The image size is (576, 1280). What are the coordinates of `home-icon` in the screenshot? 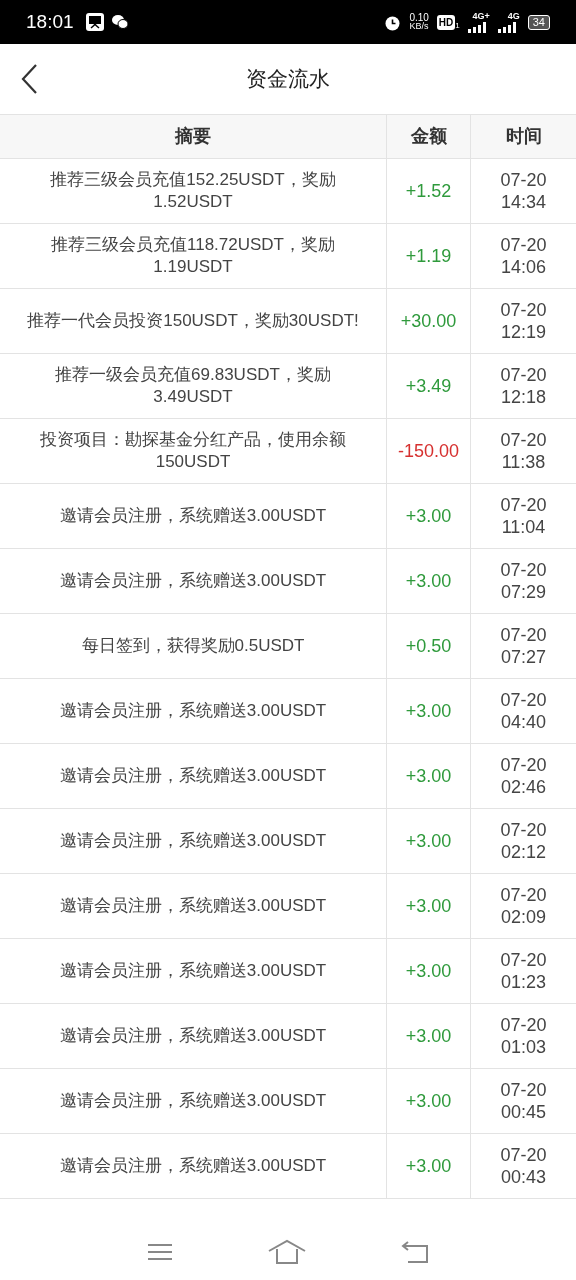 It's located at (287, 1252).